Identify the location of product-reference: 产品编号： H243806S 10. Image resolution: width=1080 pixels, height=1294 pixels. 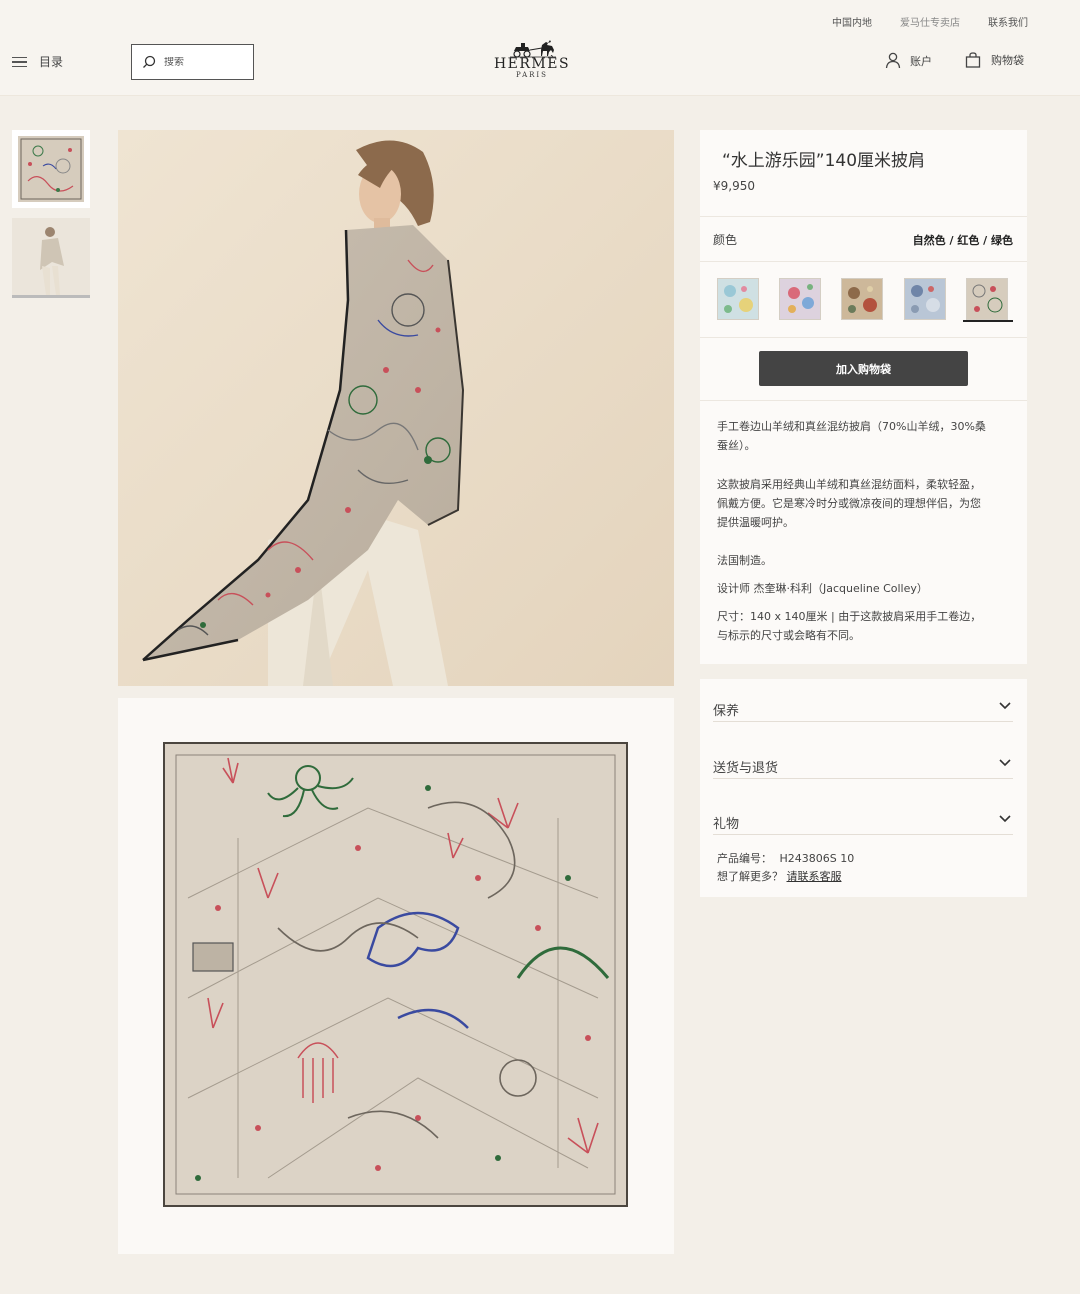
(785, 858).